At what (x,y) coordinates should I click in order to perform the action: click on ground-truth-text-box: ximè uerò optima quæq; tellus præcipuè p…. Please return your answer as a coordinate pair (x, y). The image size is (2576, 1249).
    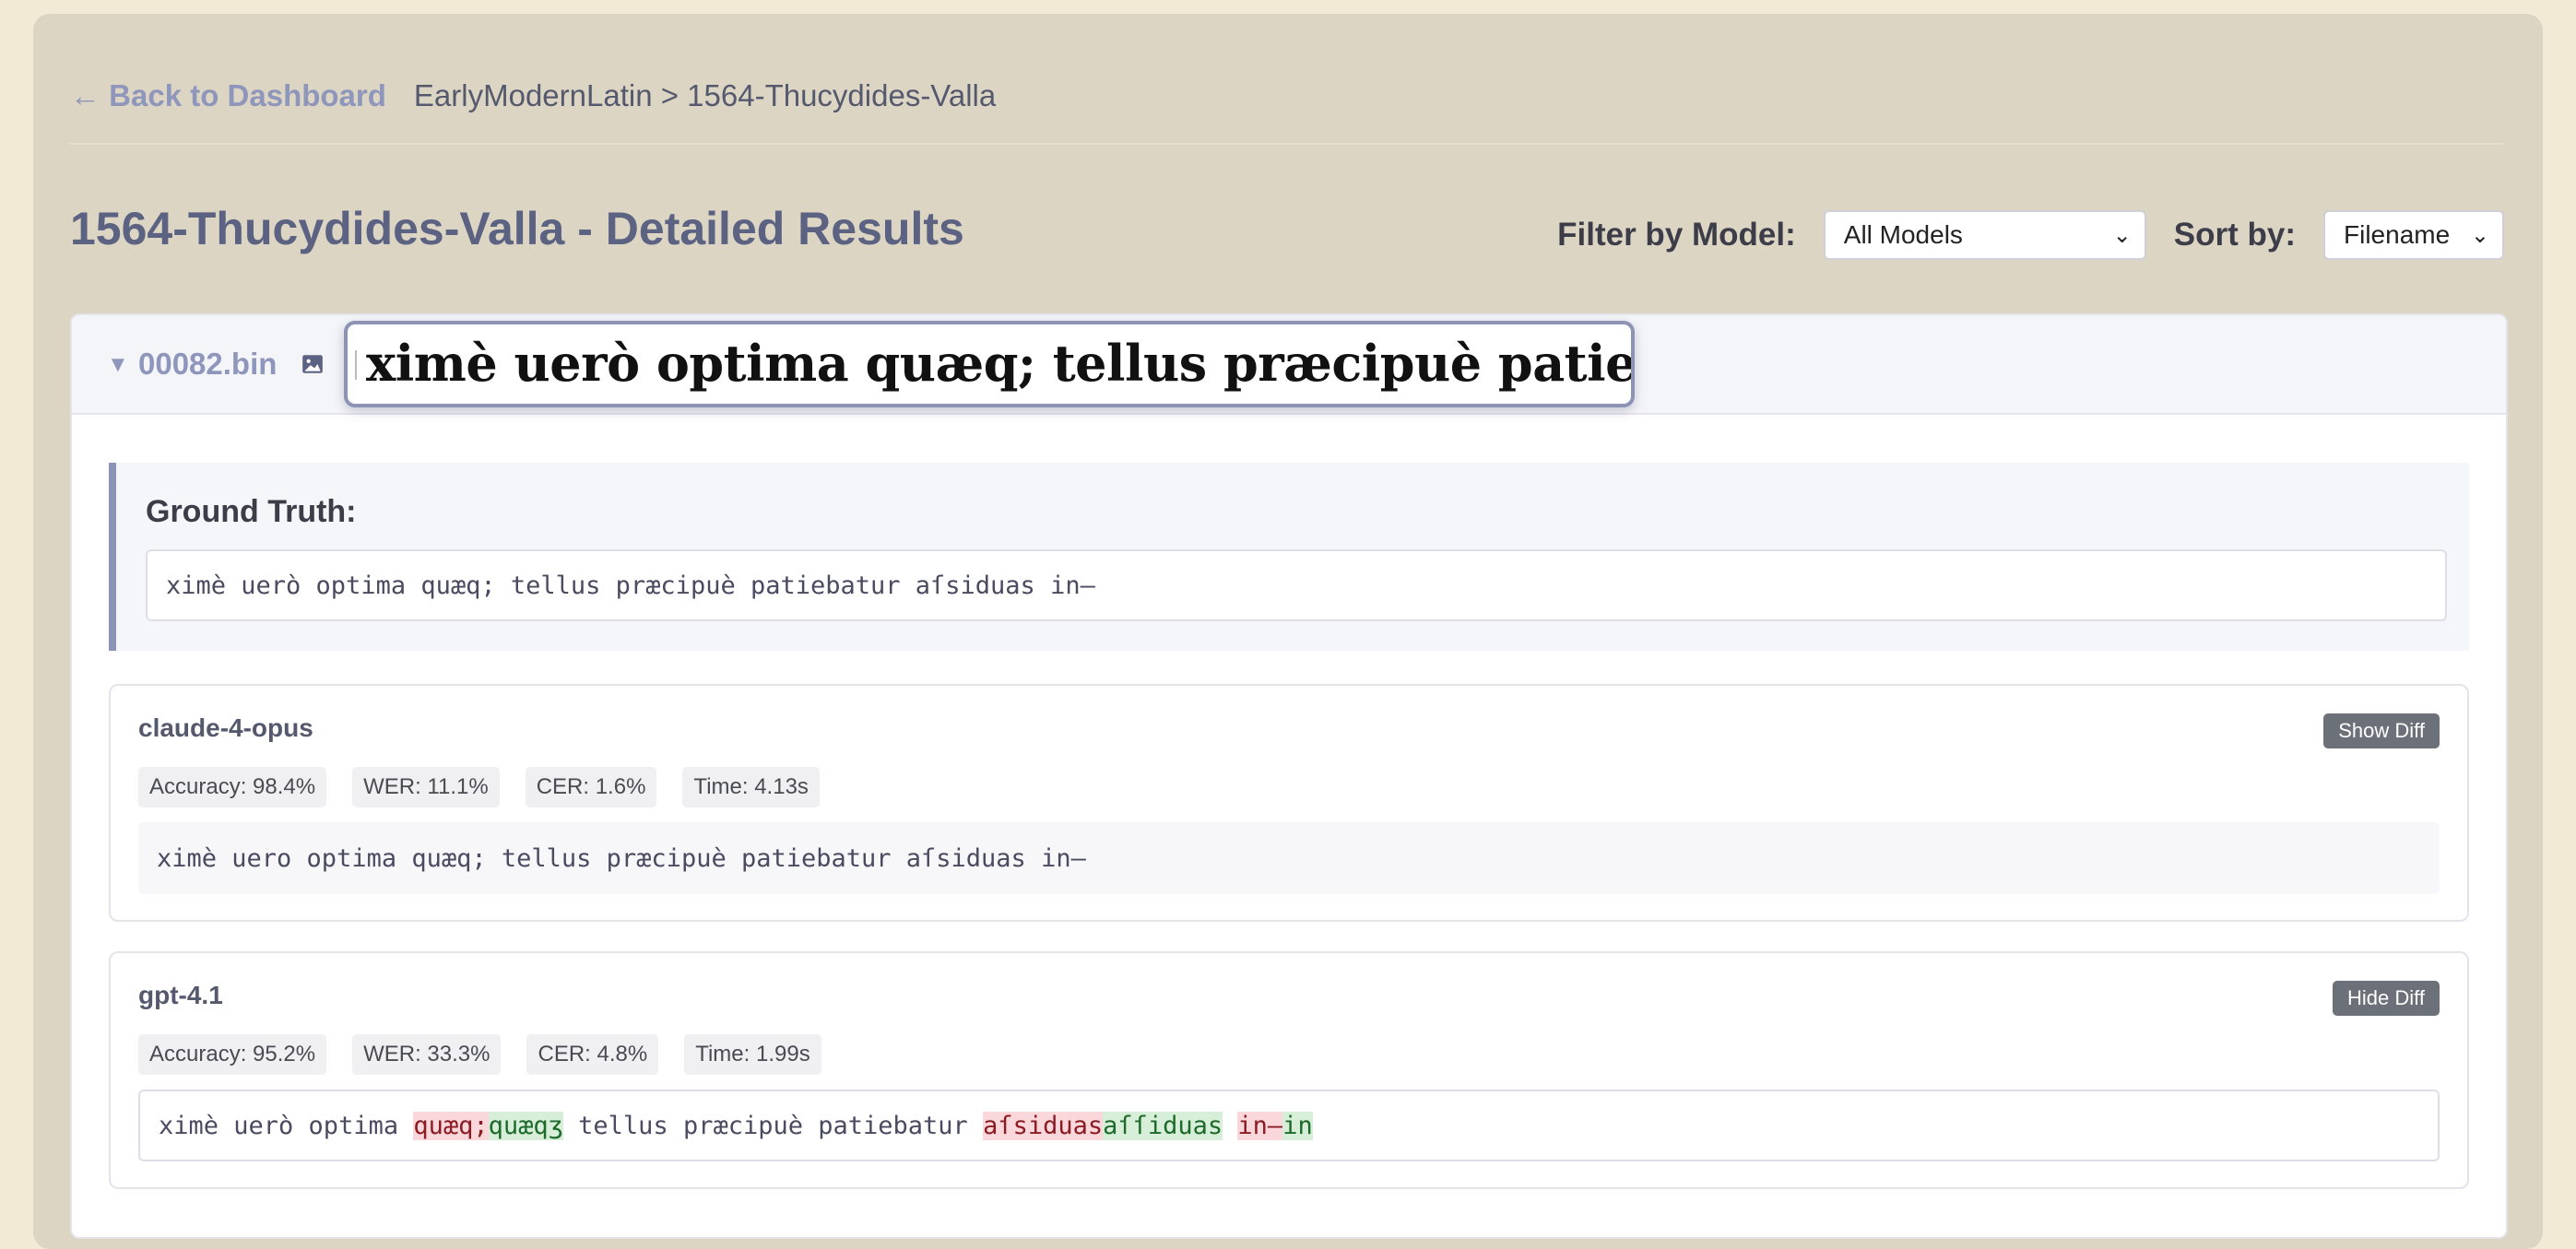
    Looking at the image, I should click on (1296, 585).